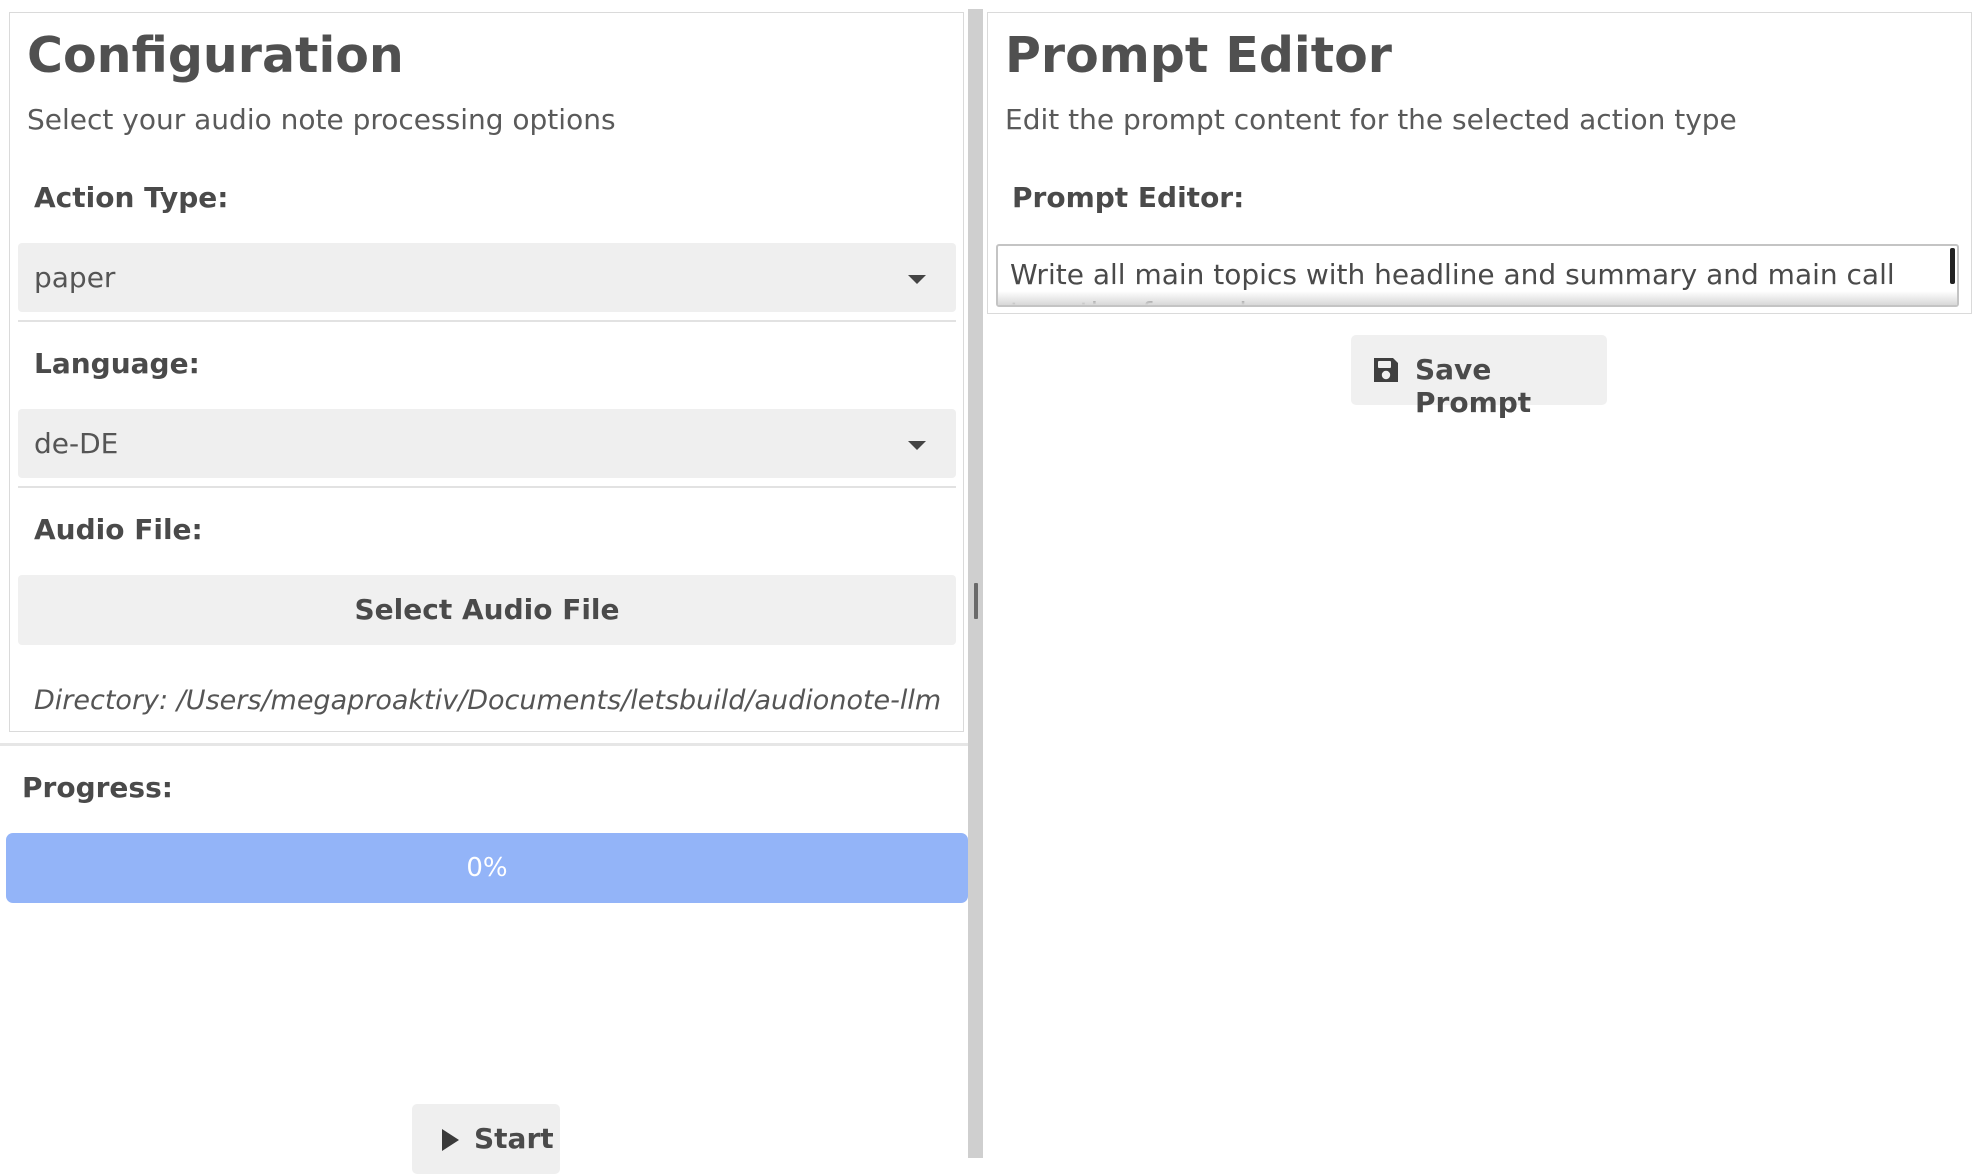 The width and height of the screenshot is (1980, 1174). I want to click on textarea-scrollbar, so click(1952, 266).